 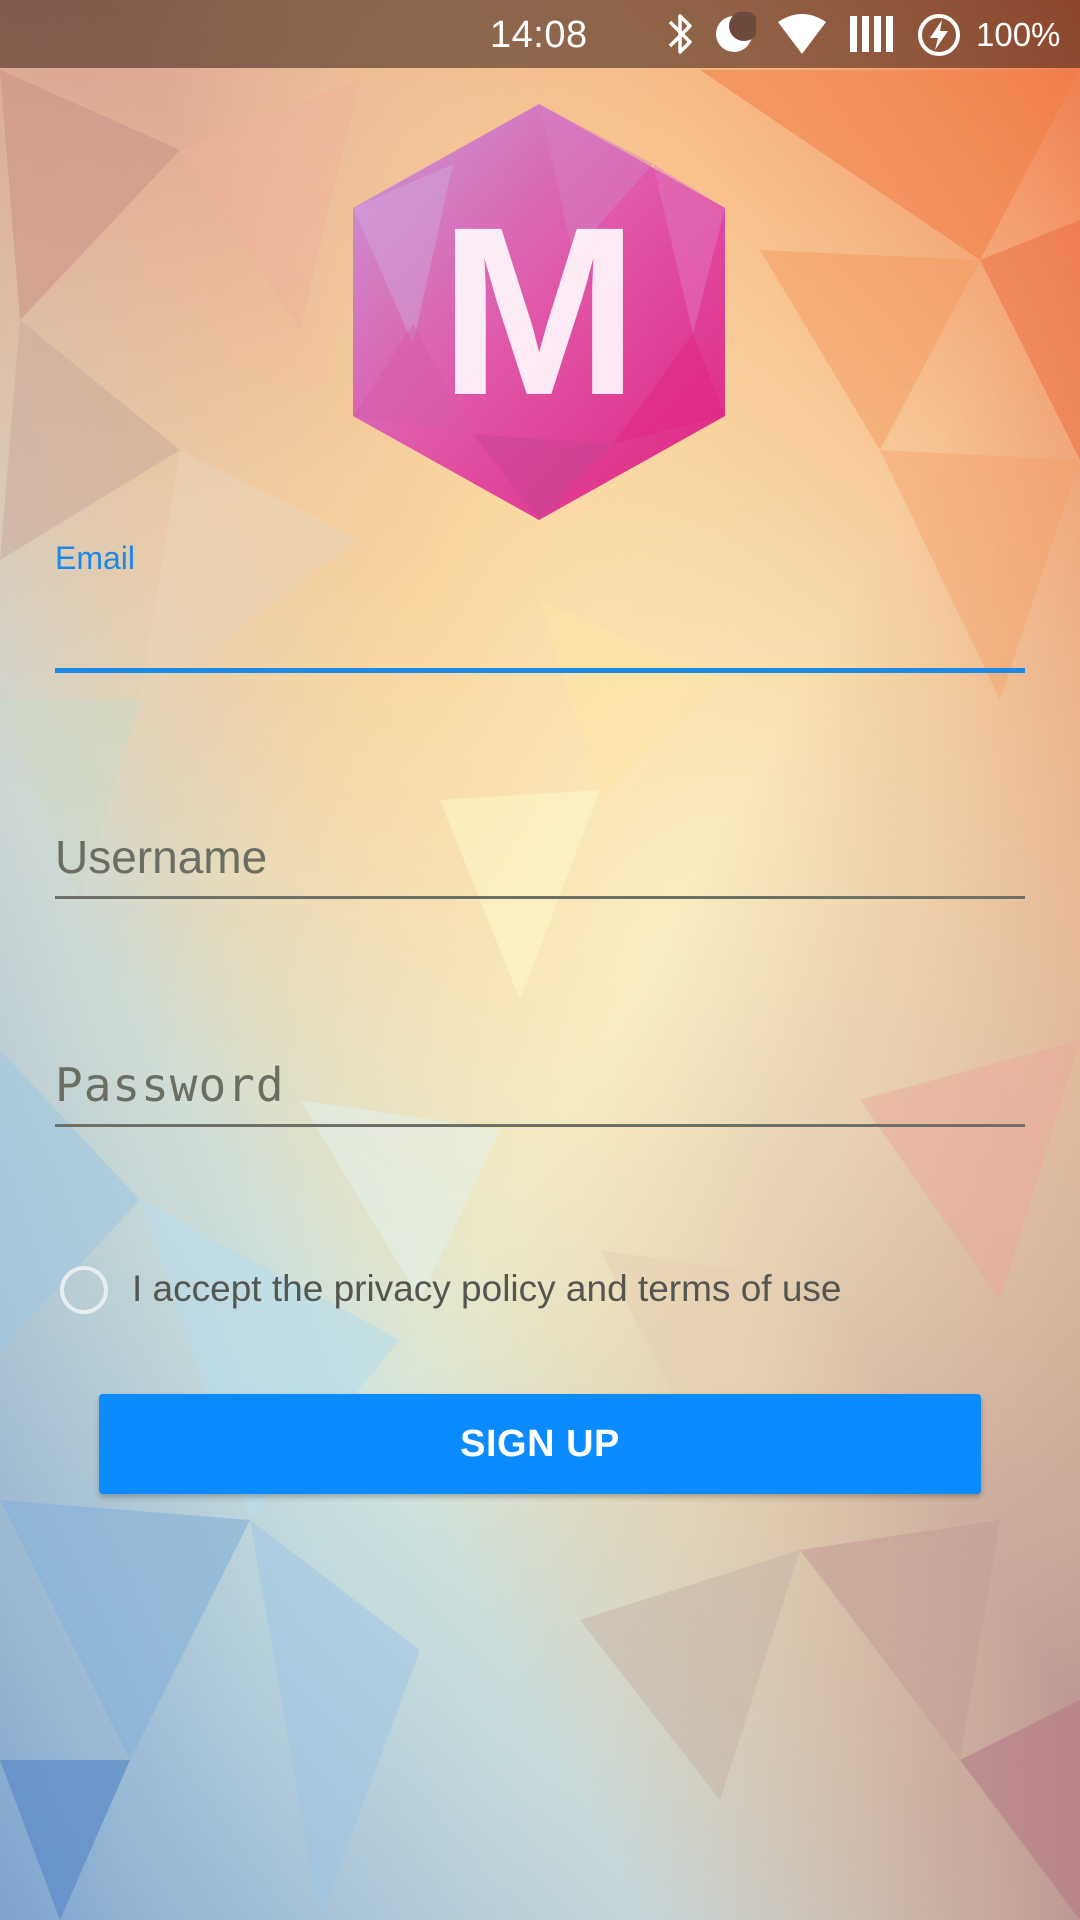 What do you see at coordinates (540, 1125) in the screenshot?
I see `password-underline` at bounding box center [540, 1125].